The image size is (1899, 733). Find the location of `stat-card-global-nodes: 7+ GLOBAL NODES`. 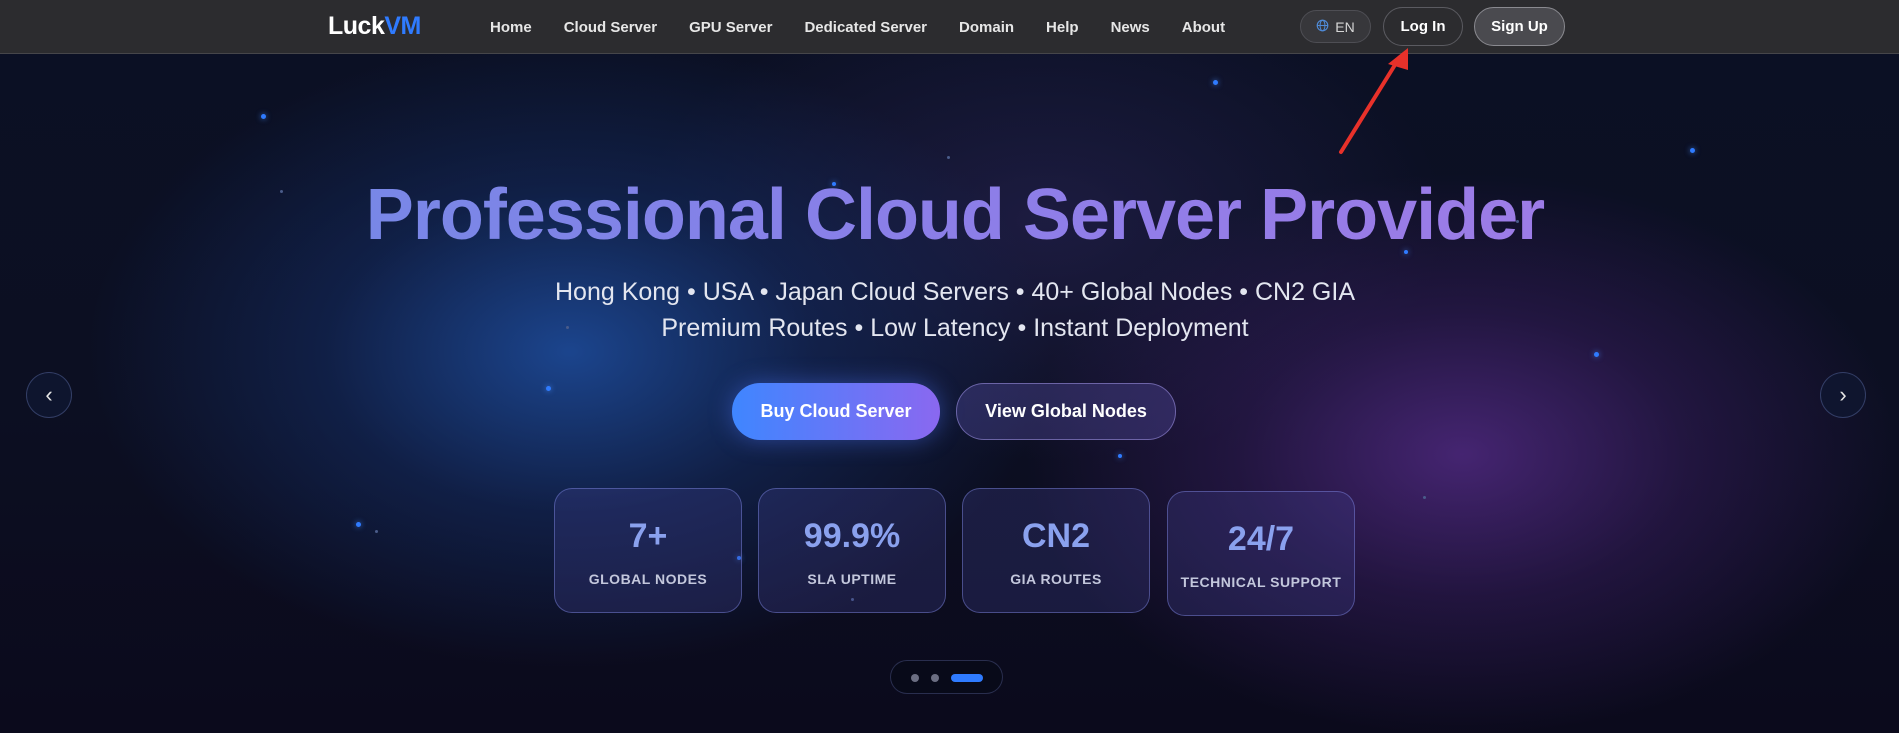

stat-card-global-nodes: 7+ GLOBAL NODES is located at coordinates (648, 550).